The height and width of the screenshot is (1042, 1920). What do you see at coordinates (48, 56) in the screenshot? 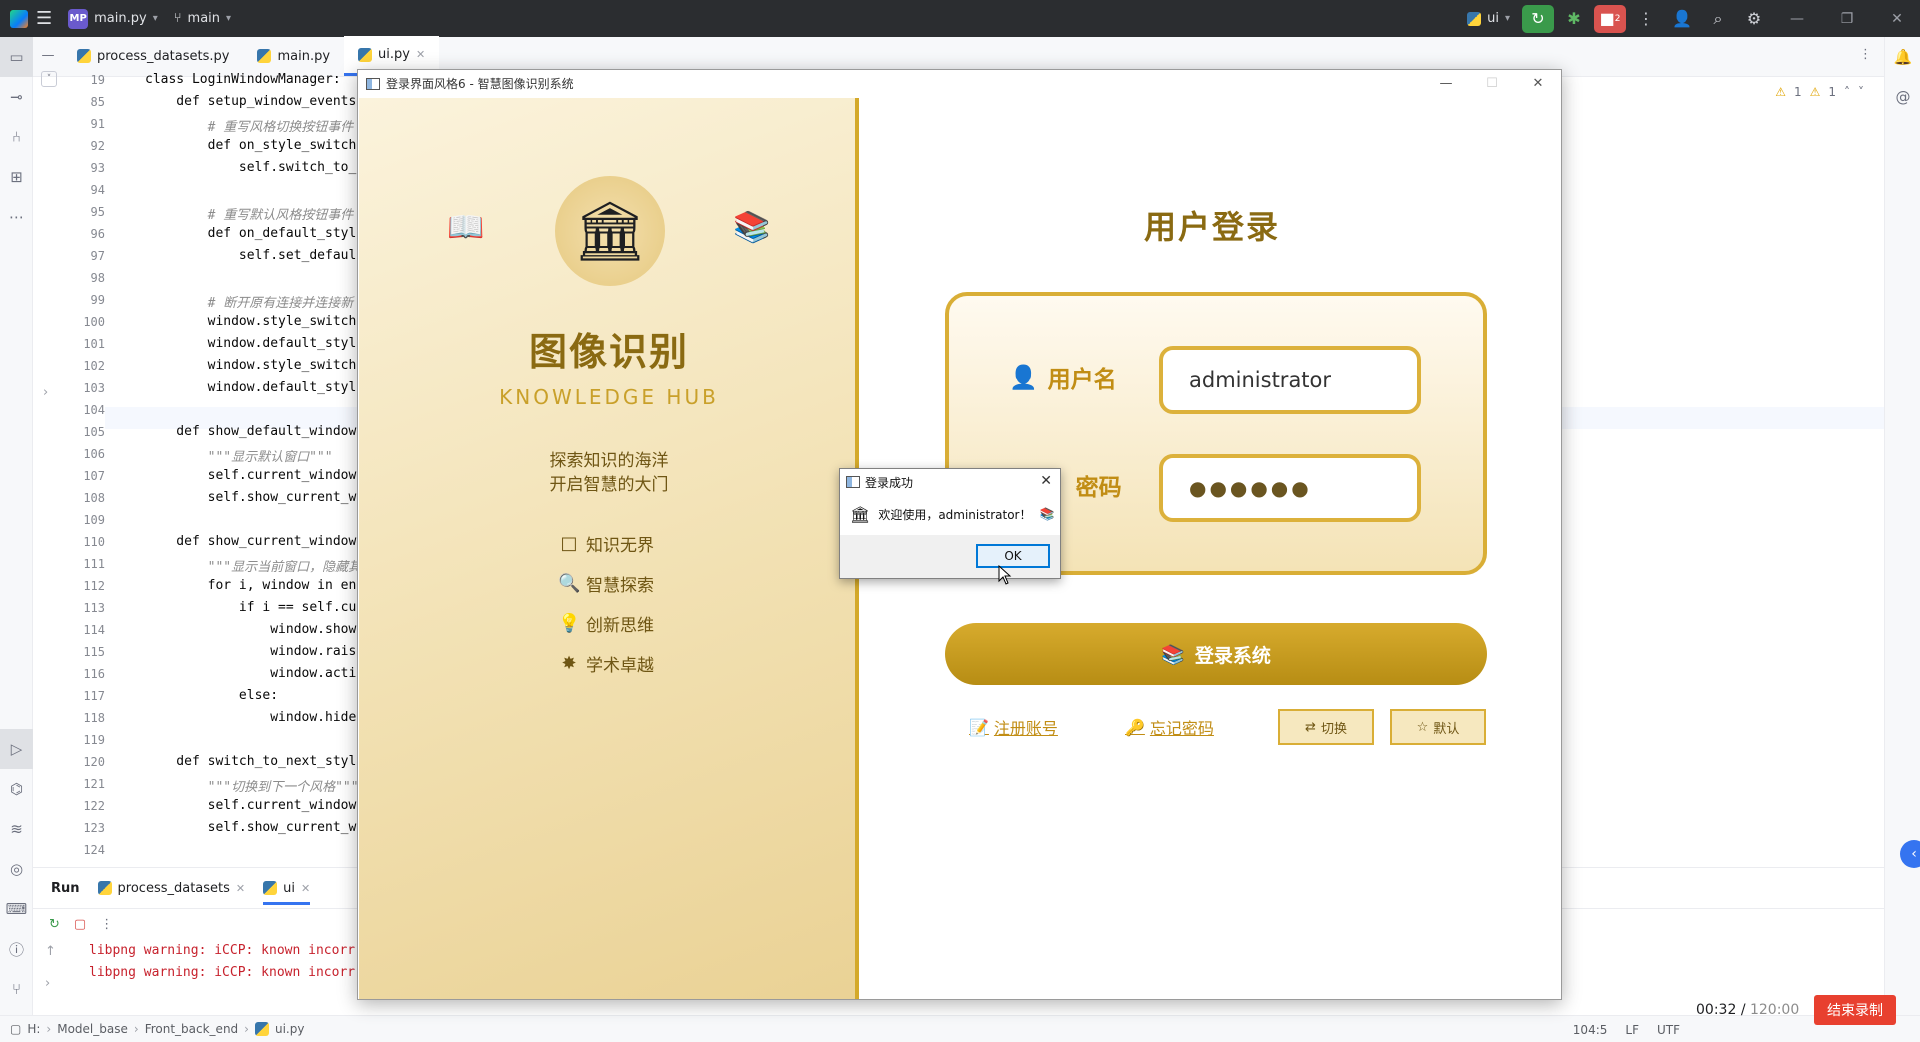
I see `hide-panel-button: —` at bounding box center [48, 56].